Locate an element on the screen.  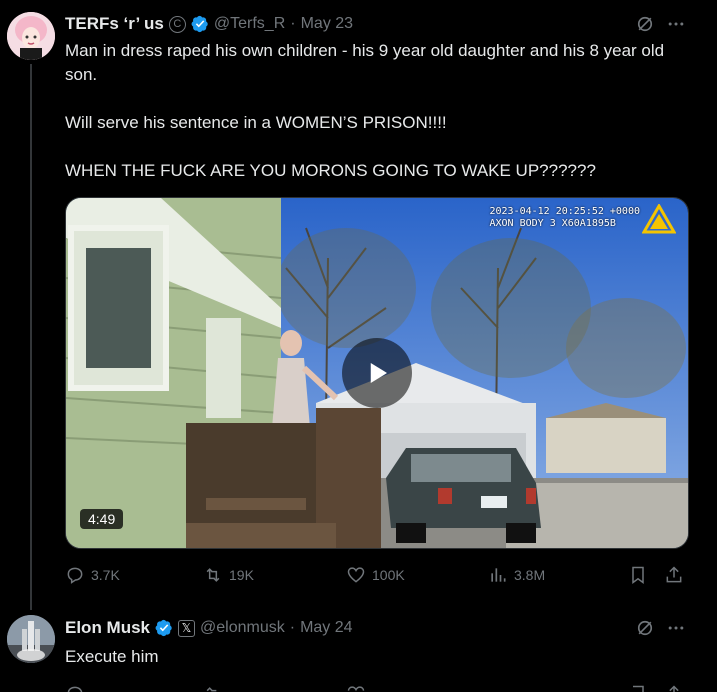
tweet-text: Execute him is located at coordinates (112, 656).